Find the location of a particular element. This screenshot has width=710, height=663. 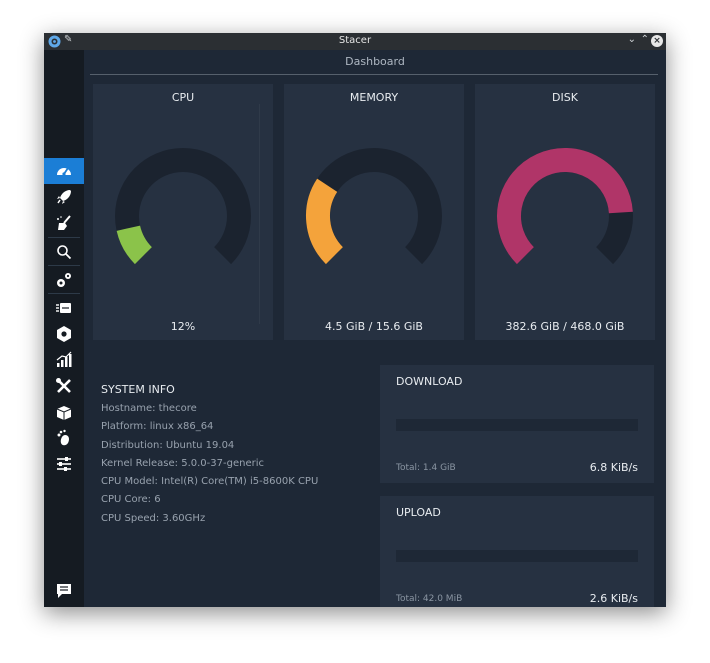

hostname-text: Hostname: thecore is located at coordinates (149, 408).